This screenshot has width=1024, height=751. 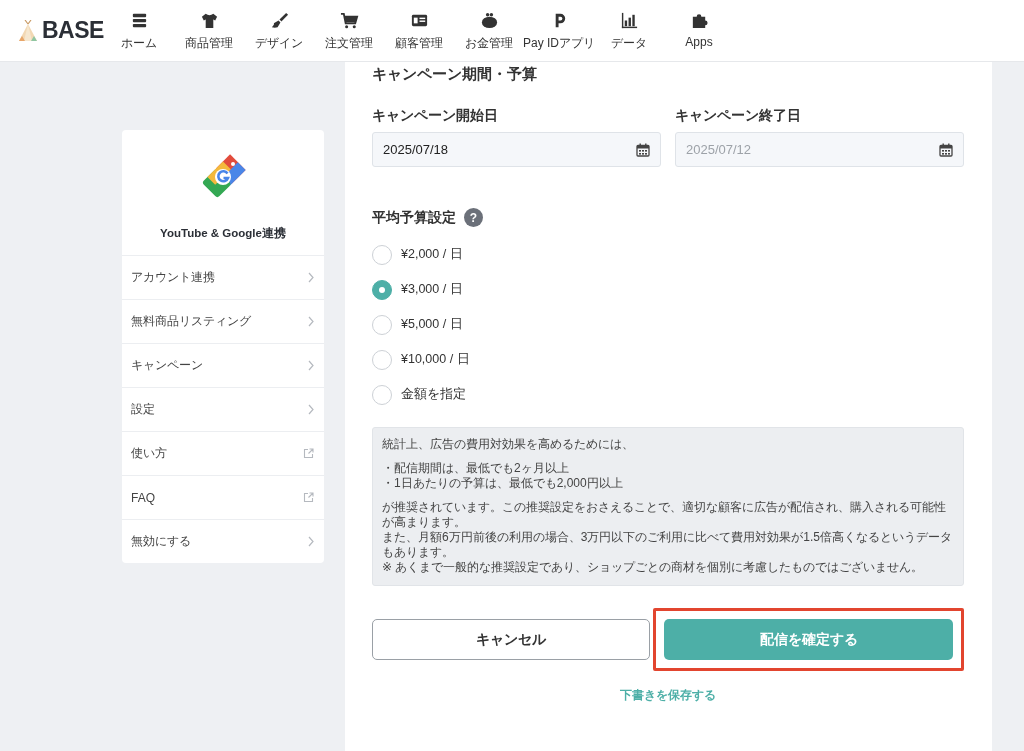 I want to click on nav-link: Apps, so click(x=699, y=30).